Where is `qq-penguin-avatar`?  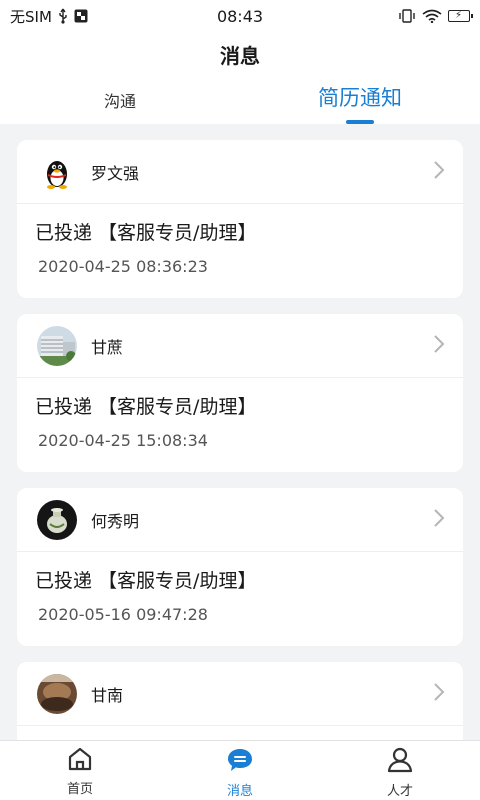 qq-penguin-avatar is located at coordinates (57, 171).